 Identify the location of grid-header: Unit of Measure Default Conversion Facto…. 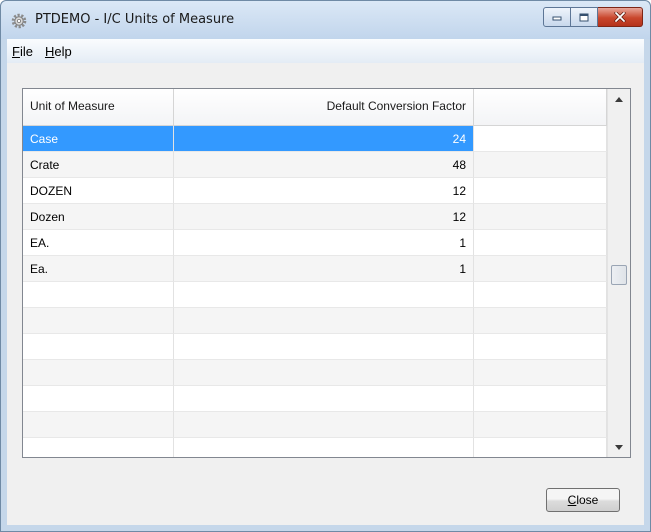
(315, 107).